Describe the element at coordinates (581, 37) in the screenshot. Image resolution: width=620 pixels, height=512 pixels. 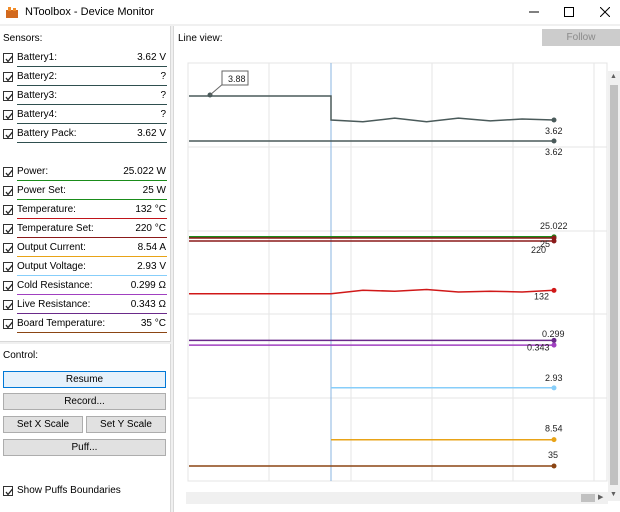
I see `follow-button: Follow` at that location.